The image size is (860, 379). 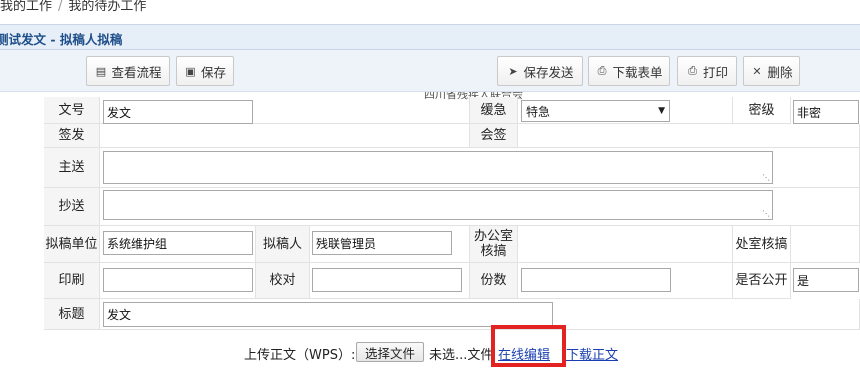 I want to click on print-button: ⎙ 打印, so click(x=707, y=71).